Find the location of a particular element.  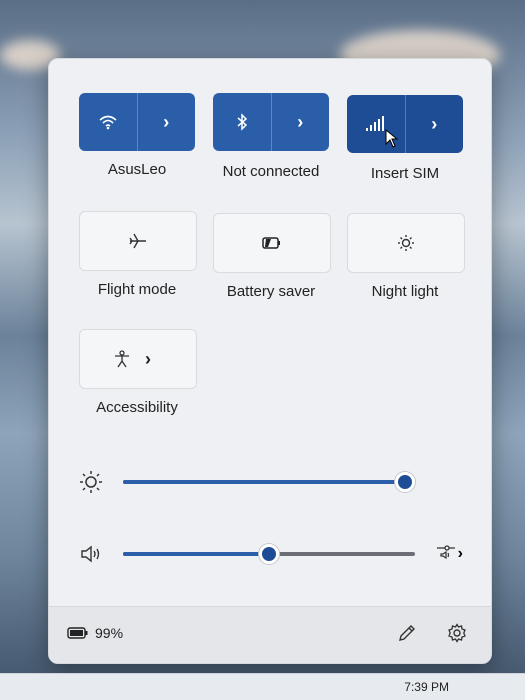

bluetooth-label: Not connected is located at coordinates (271, 171).